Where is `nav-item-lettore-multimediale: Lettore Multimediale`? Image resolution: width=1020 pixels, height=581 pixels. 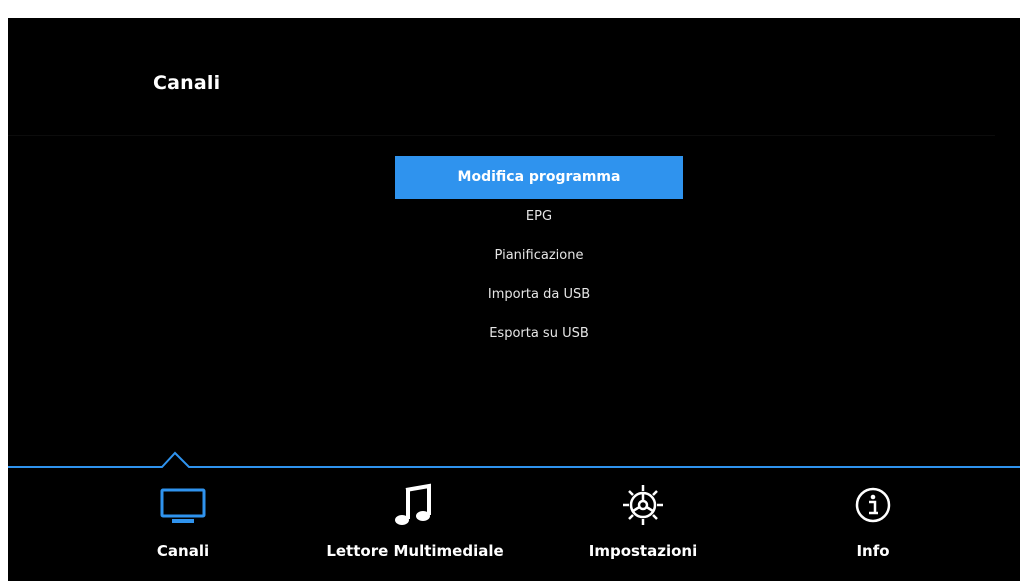
nav-item-lettore-multimediale: Lettore Multimediale is located at coordinates (415, 524).